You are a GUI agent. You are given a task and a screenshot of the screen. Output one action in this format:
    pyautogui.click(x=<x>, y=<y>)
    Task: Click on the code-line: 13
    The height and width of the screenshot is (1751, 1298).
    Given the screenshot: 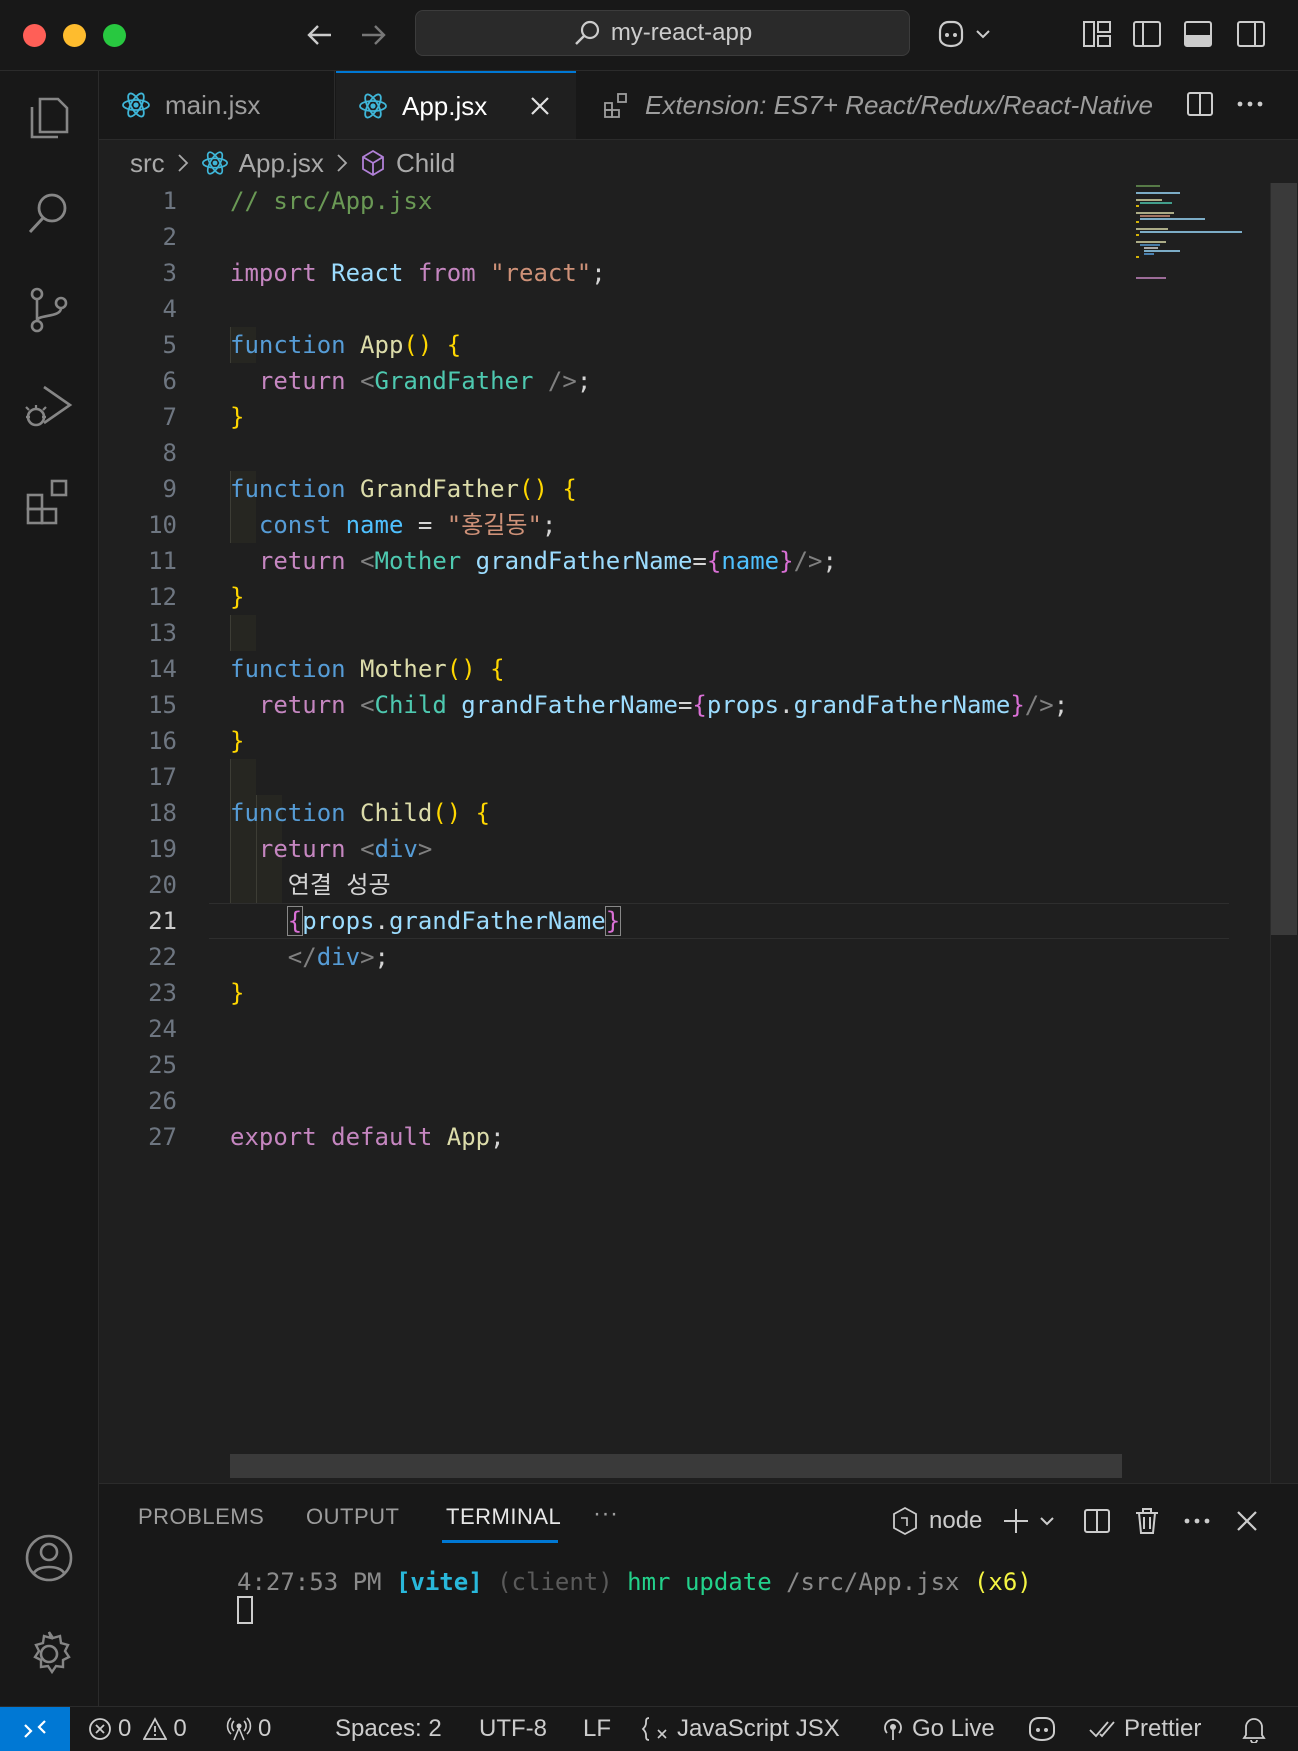 What is the action you would take?
    pyautogui.click(x=162, y=633)
    